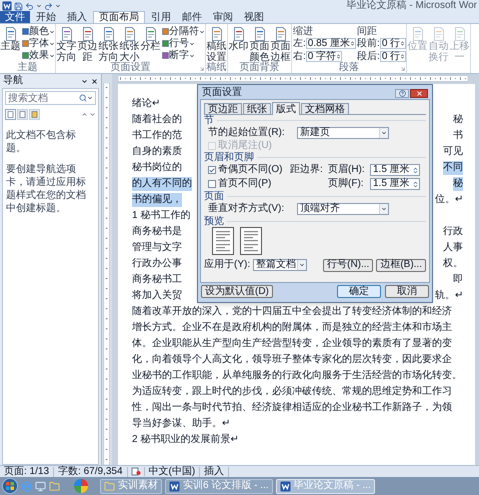  I want to click on search-icon, so click(83, 98).